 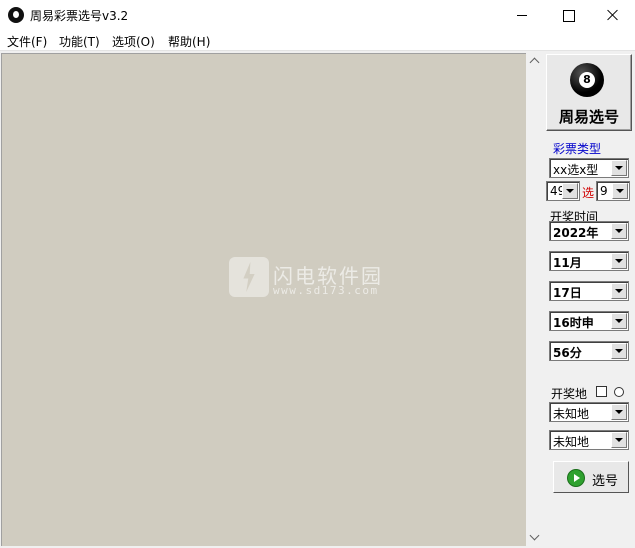 I want to click on menu-help: 帮助(H), so click(x=189, y=41).